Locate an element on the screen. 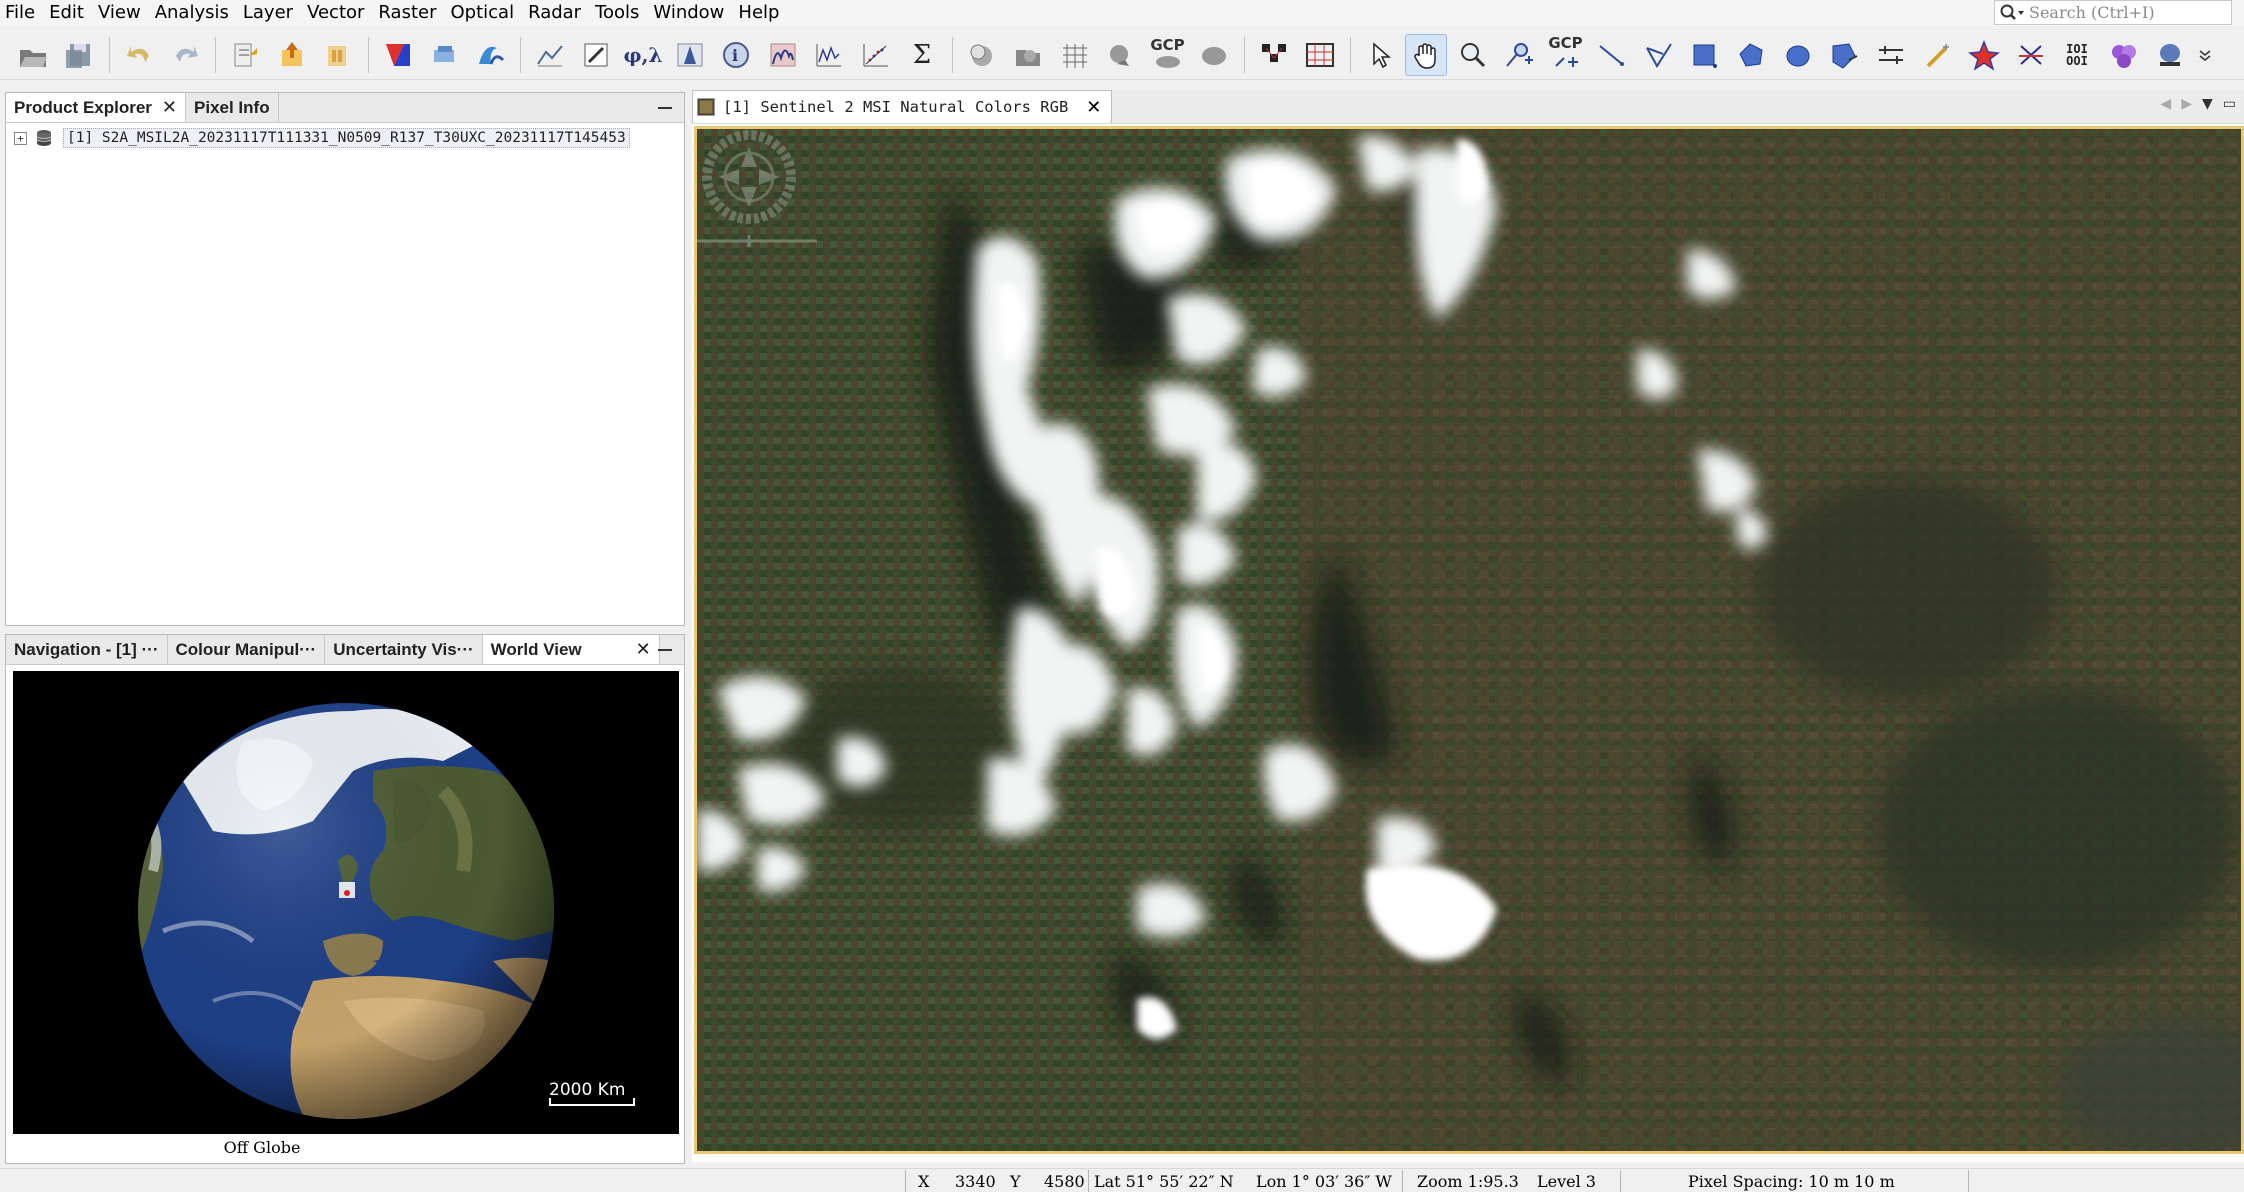  range-finder-icon is located at coordinates (1891, 55).